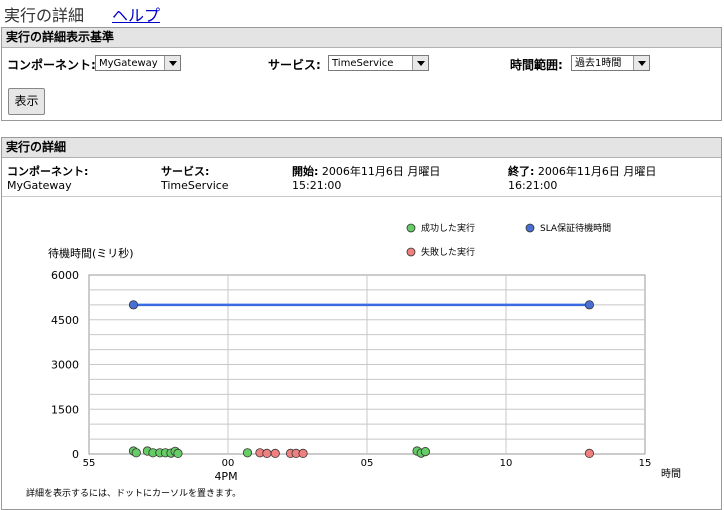  I want to click on page-header: 実行の詳細 ヘルプ, so click(82, 14).